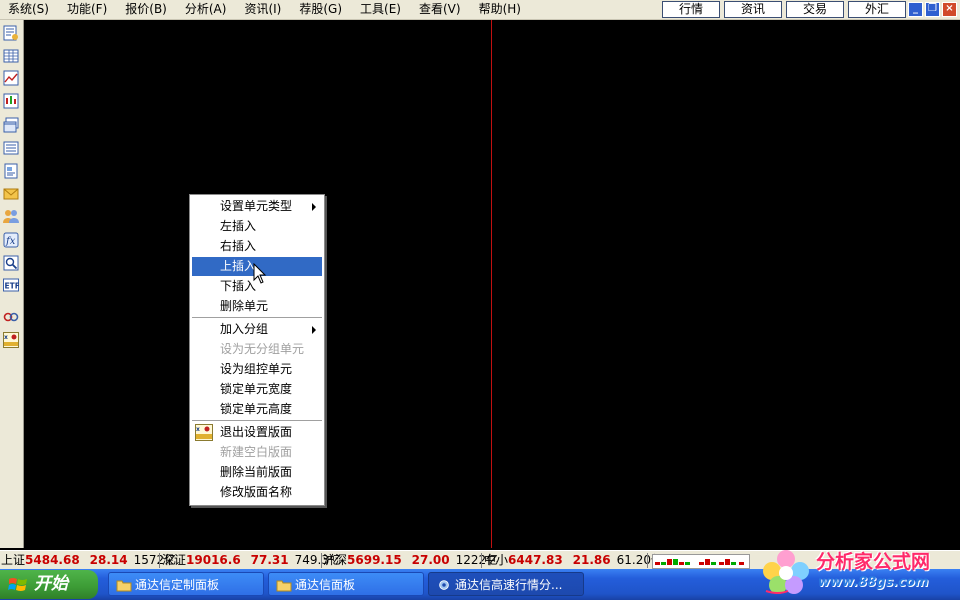 This screenshot has height=600, width=960. I want to click on mouse-cursor-icon, so click(260, 273).